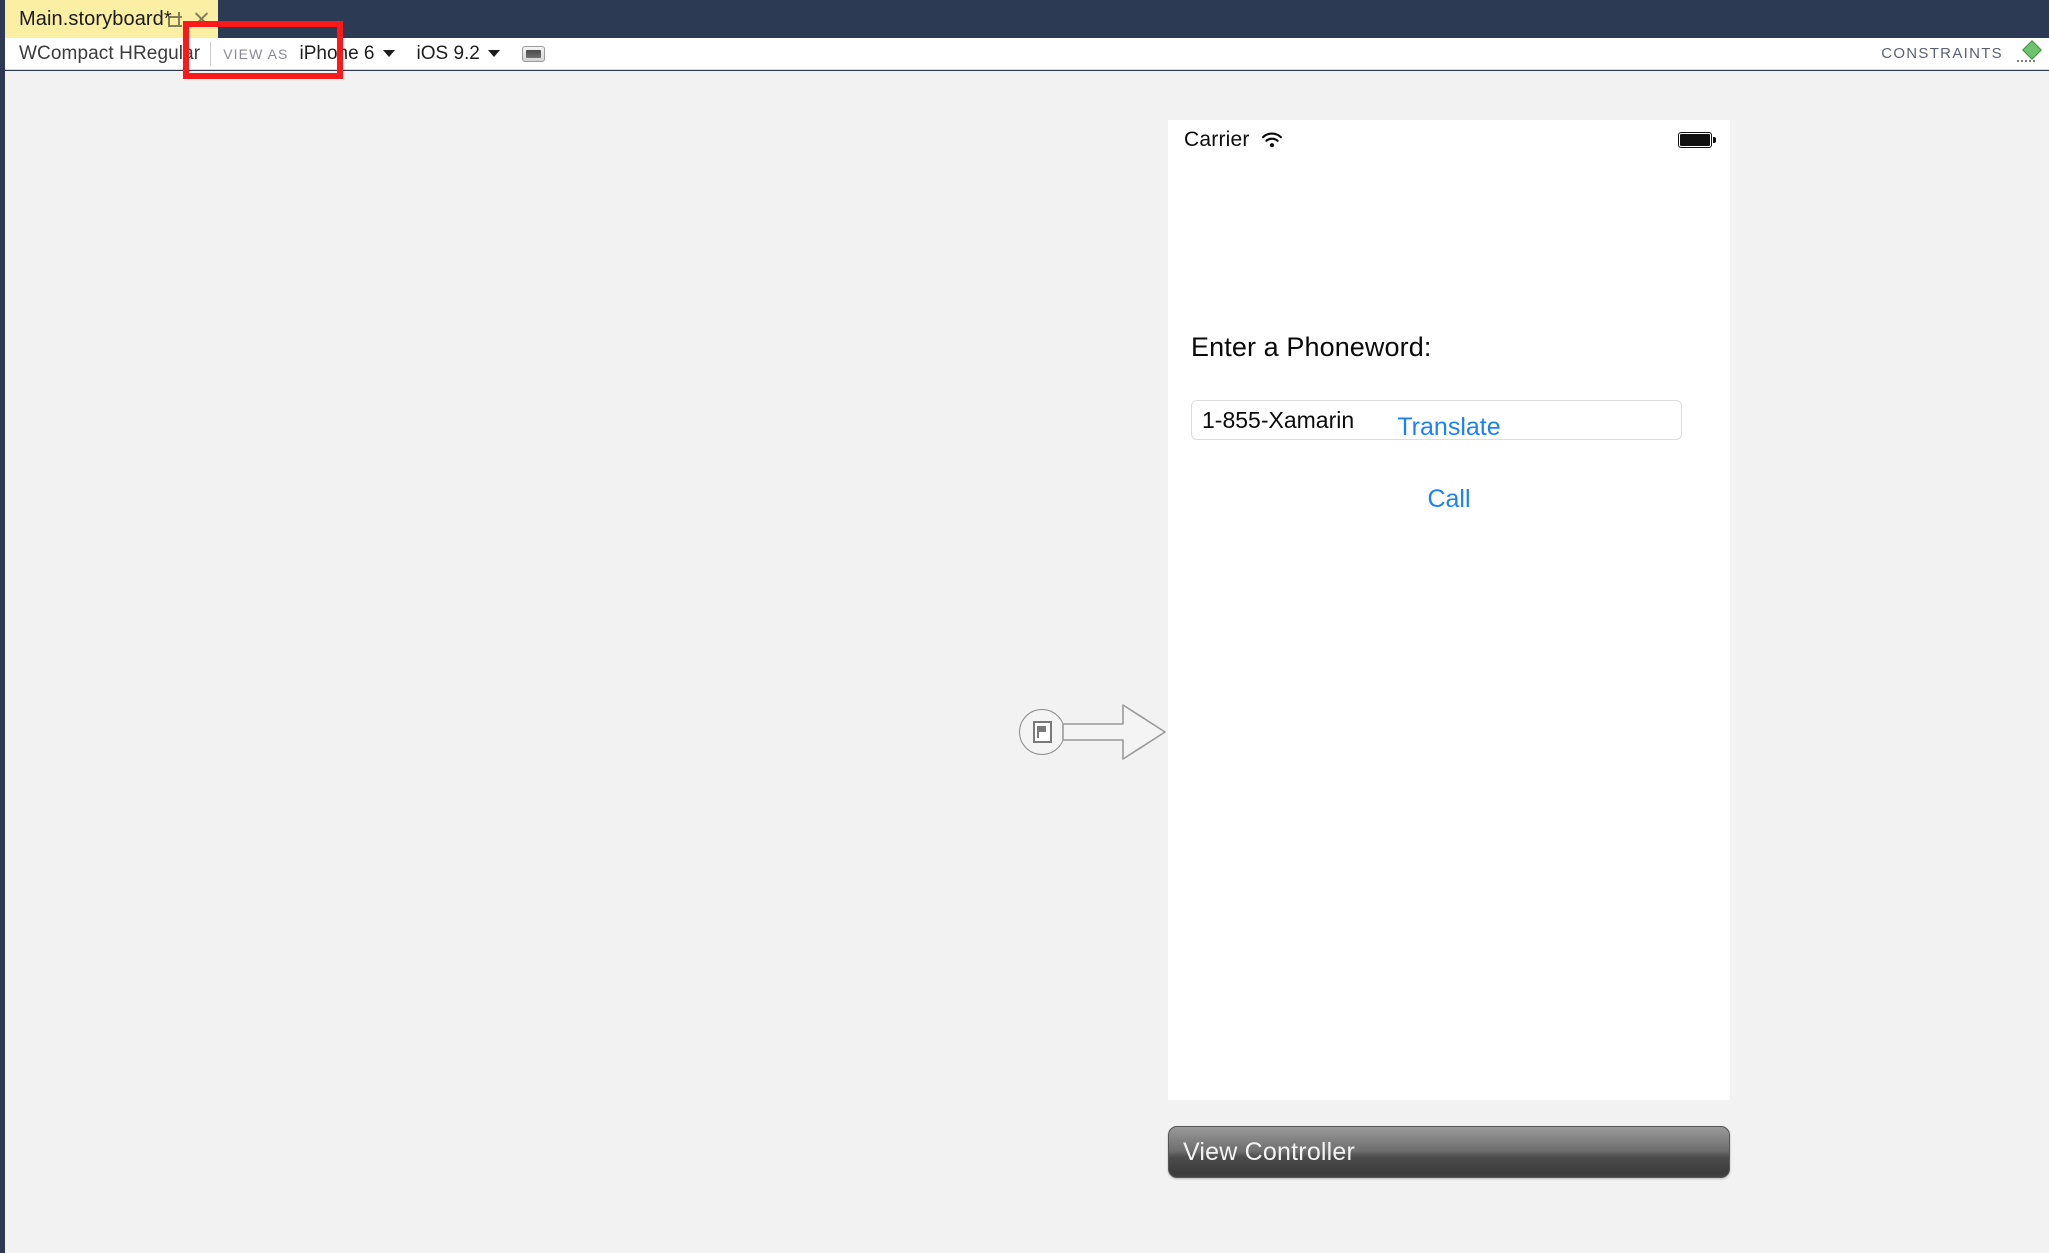 Image resolution: width=2049 pixels, height=1253 pixels. Describe the element at coordinates (211, 53) in the screenshot. I see `toolbar-divider` at that location.